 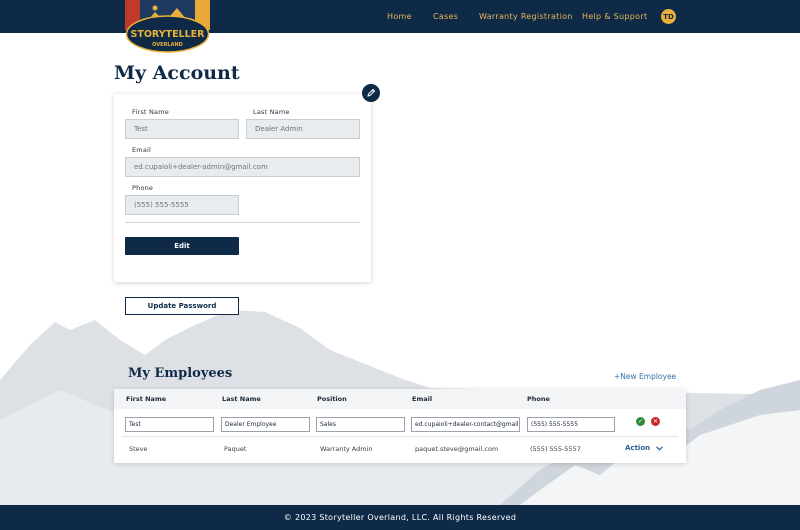 What do you see at coordinates (422, 399) in the screenshot?
I see `col-email: Email` at bounding box center [422, 399].